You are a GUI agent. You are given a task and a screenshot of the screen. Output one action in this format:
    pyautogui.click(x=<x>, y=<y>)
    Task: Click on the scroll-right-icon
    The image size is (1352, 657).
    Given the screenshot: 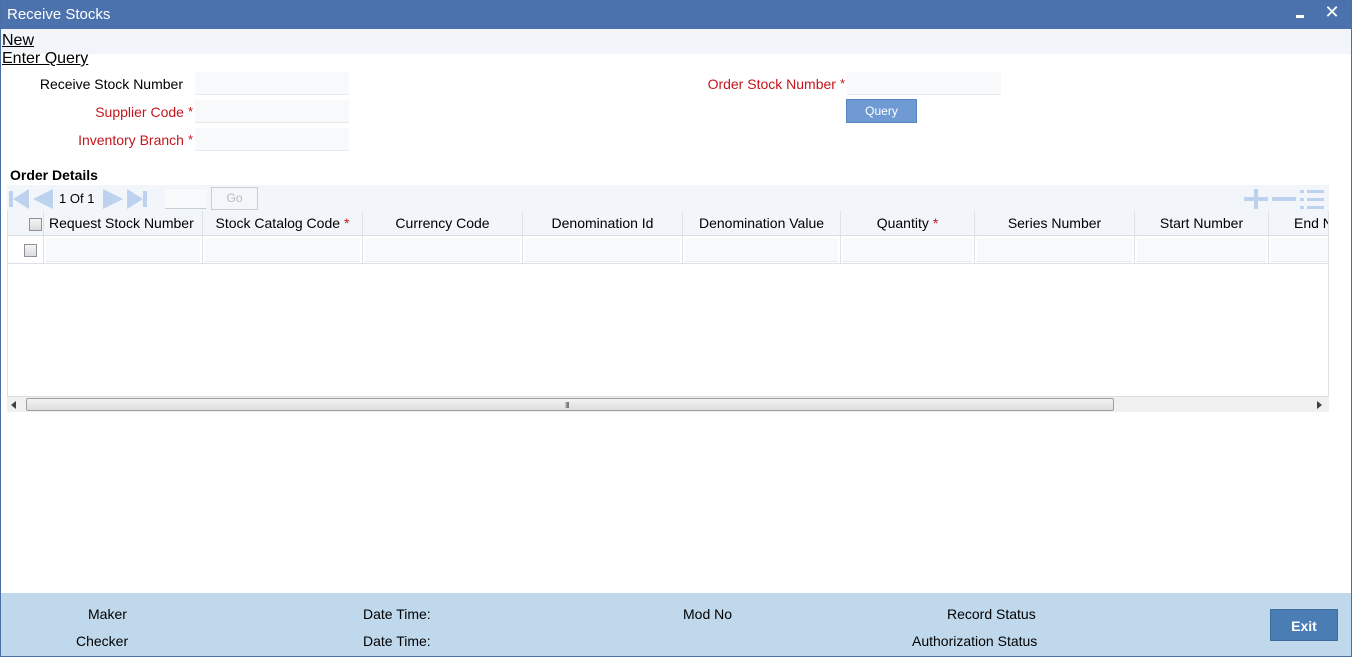 What is the action you would take?
    pyautogui.click(x=1319, y=405)
    